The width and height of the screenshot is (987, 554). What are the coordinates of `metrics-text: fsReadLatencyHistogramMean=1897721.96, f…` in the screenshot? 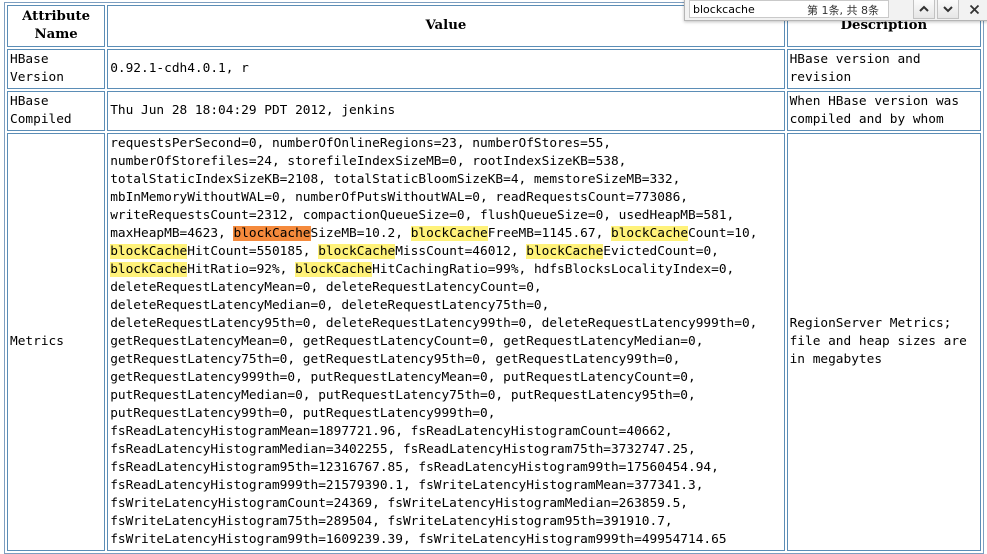 It's located at (391, 431).